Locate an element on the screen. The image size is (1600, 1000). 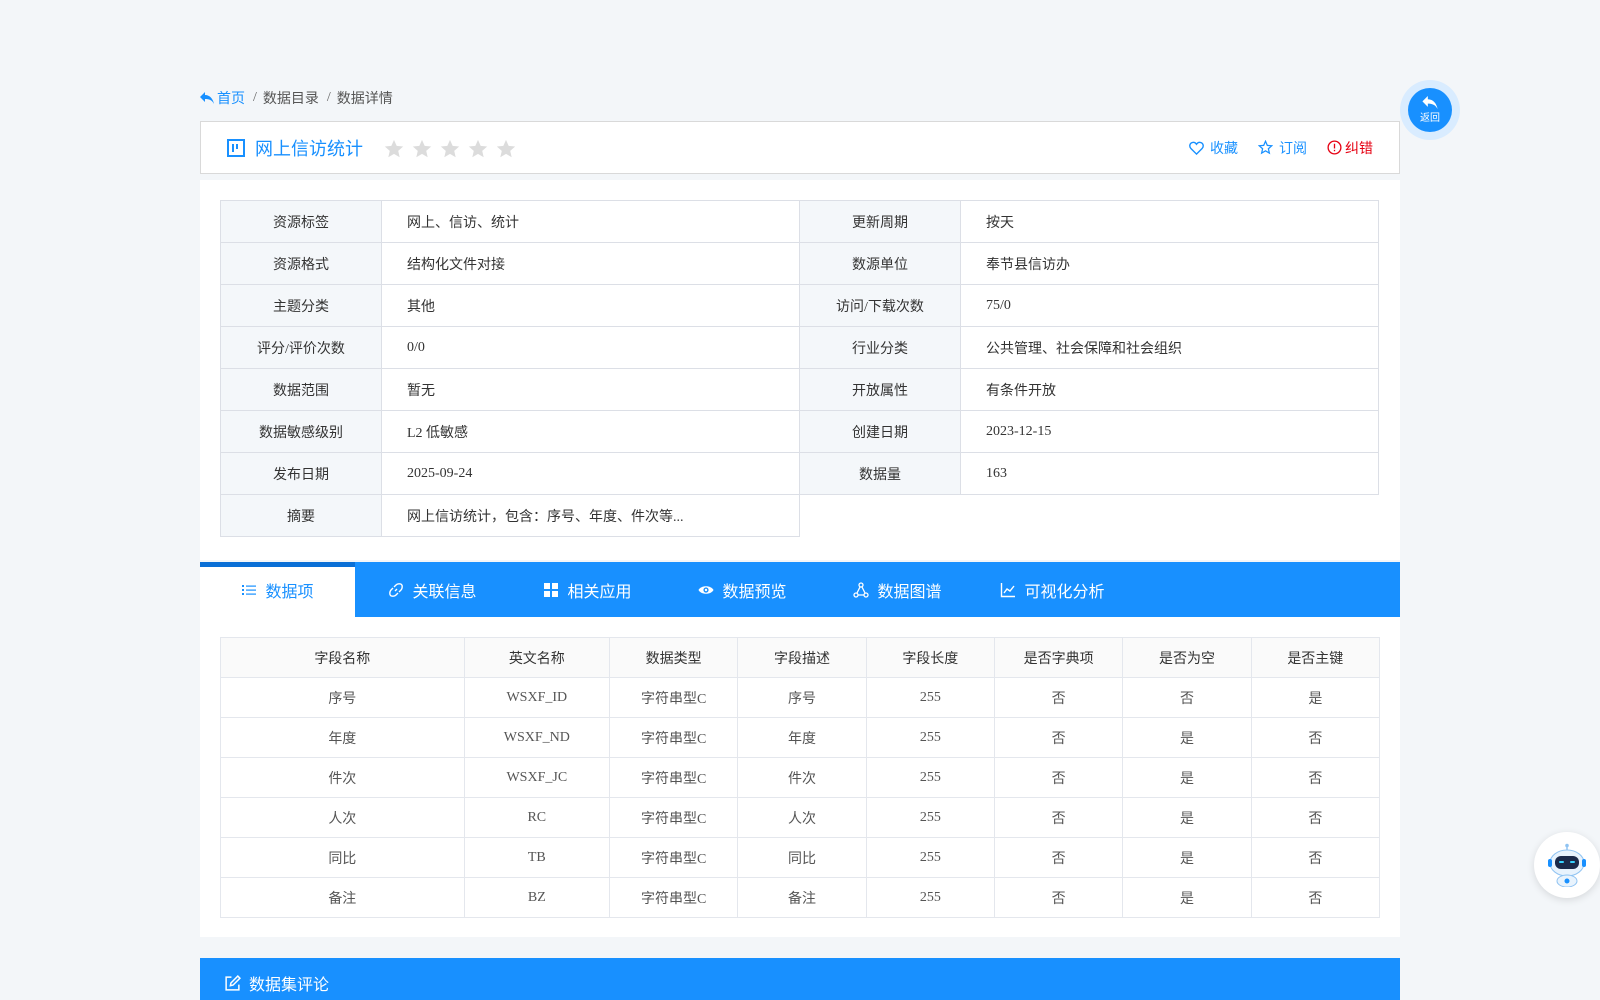
table-cell: 序号 is located at coordinates (802, 697).